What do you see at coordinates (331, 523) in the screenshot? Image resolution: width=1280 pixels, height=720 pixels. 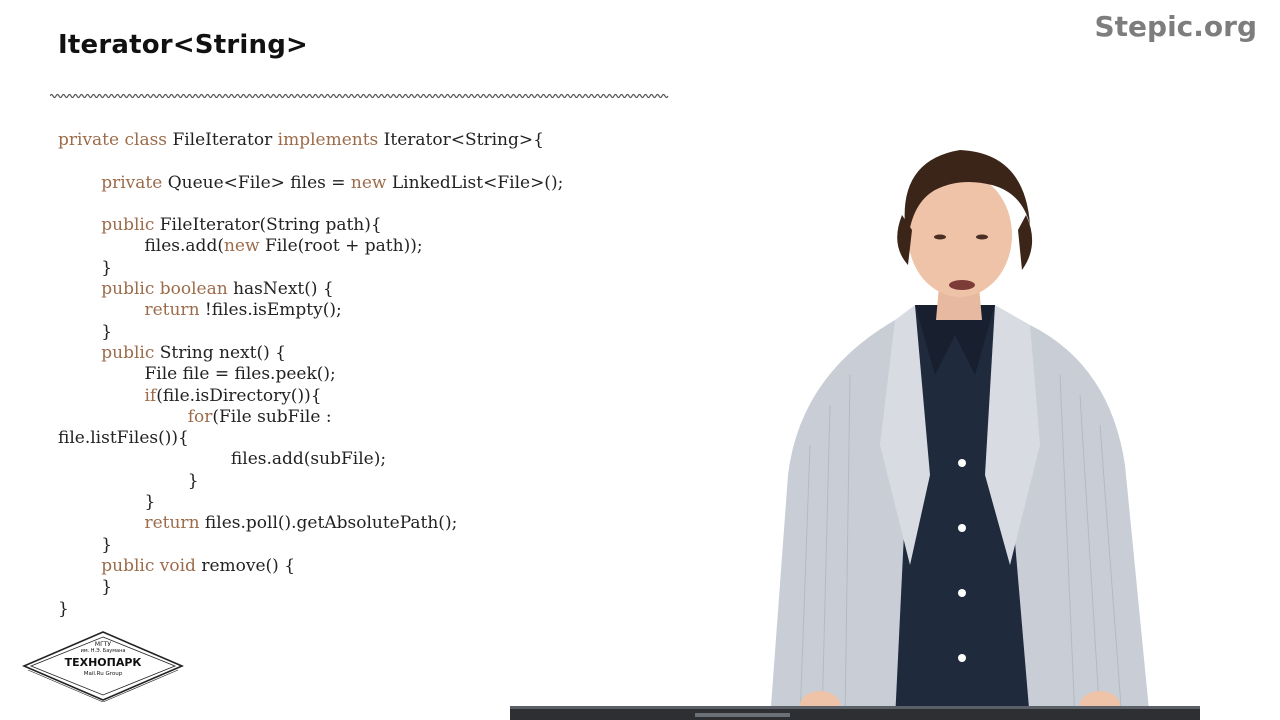 I see `code-text: files.poll().getAbsolutePath();` at bounding box center [331, 523].